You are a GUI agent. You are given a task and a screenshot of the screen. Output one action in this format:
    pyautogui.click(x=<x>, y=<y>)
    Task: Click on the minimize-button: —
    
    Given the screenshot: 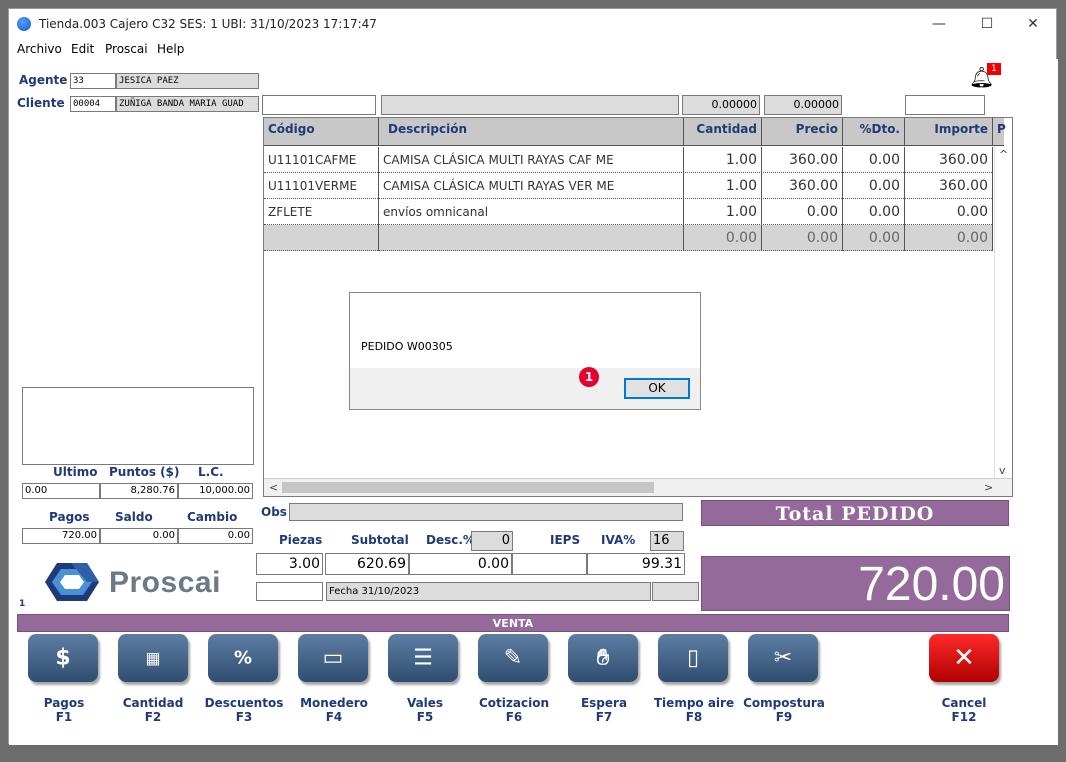 What is the action you would take?
    pyautogui.click(x=939, y=24)
    